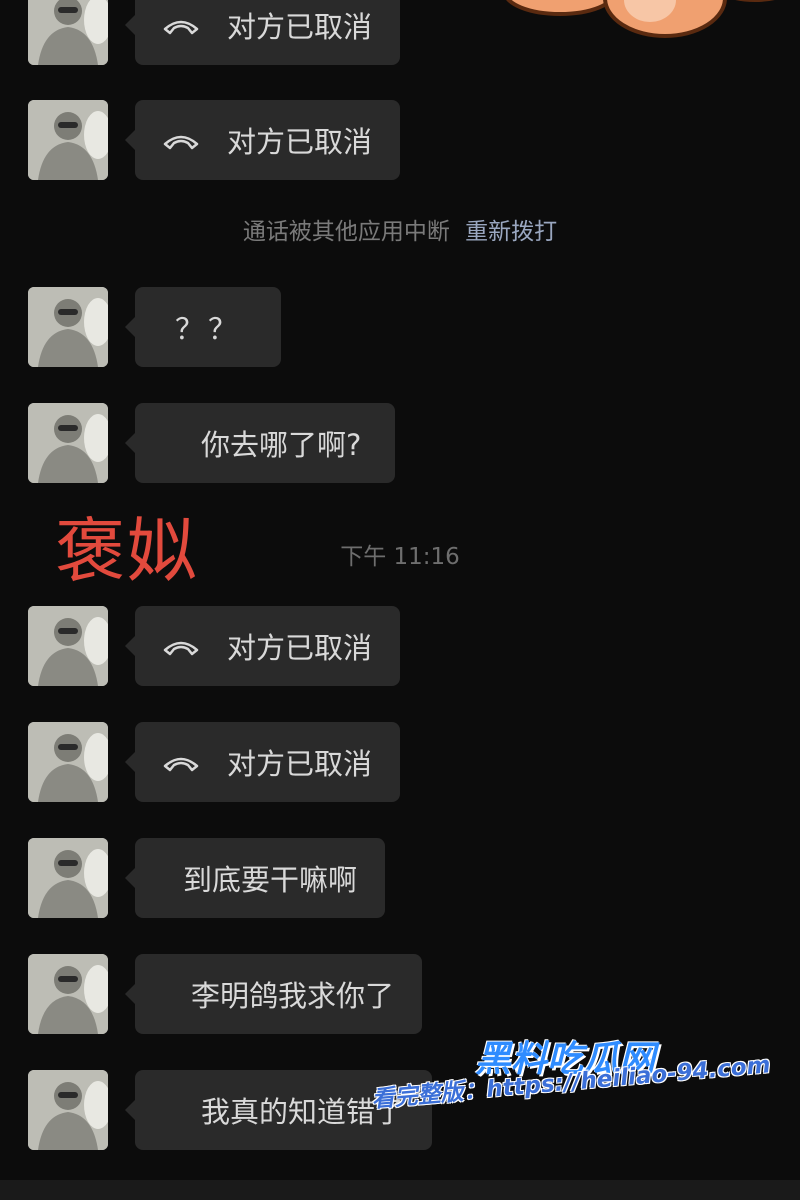 This screenshot has width=800, height=1200. What do you see at coordinates (346, 232) in the screenshot?
I see `call-interrupted-text: 通话被其他应用中断` at bounding box center [346, 232].